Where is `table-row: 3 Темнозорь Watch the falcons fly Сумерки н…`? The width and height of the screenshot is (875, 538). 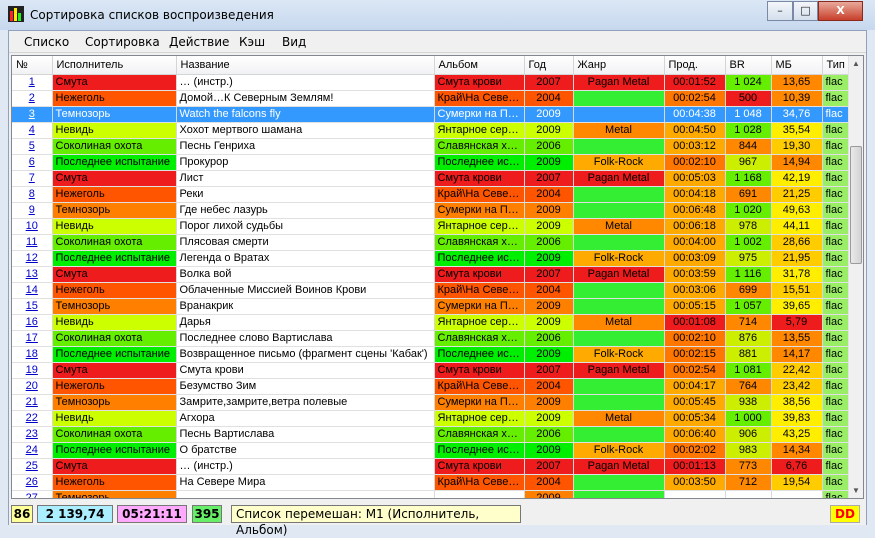 table-row: 3 Темнозорь Watch the falcons fly Сумерки н… is located at coordinates (431, 114).